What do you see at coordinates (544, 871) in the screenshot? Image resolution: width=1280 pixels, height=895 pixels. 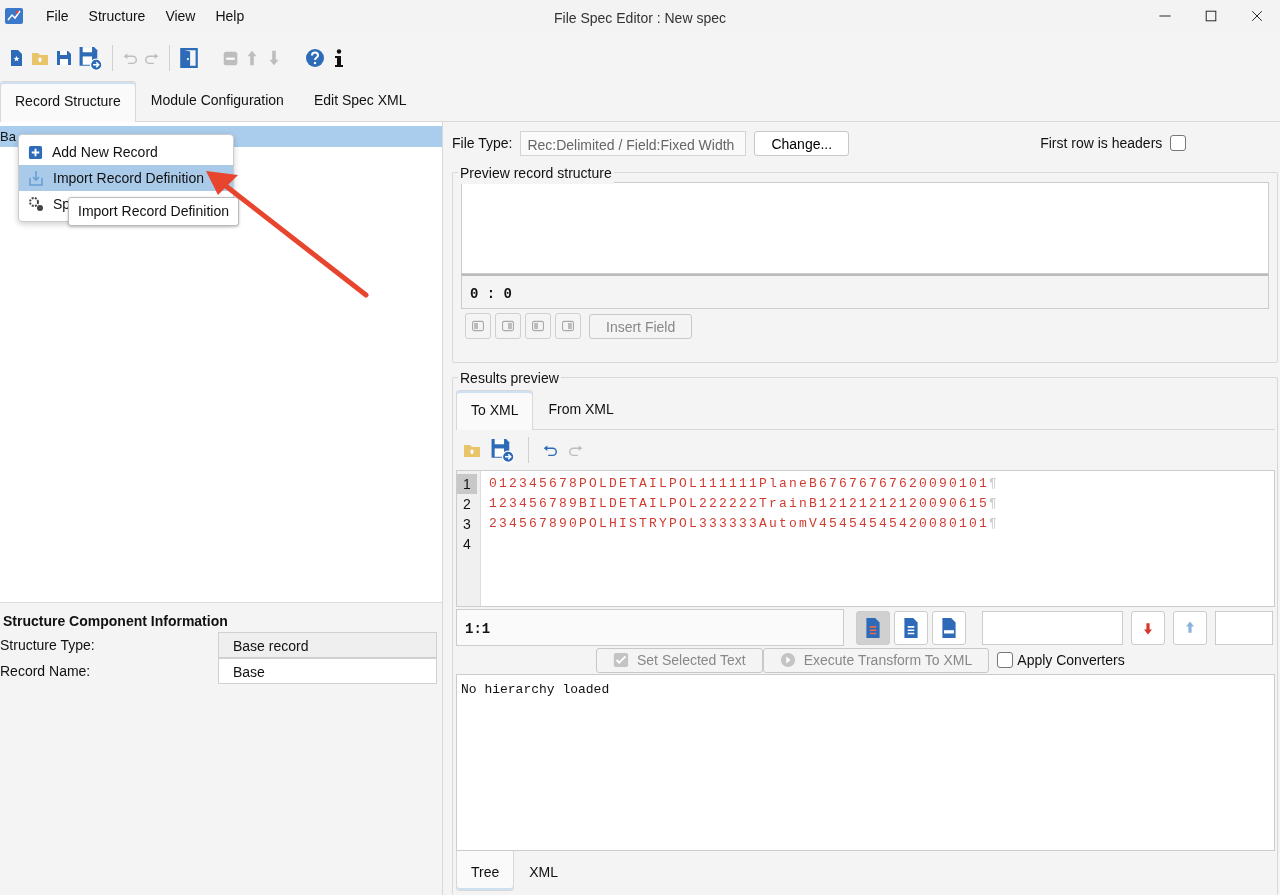 I see `tab: XML` at bounding box center [544, 871].